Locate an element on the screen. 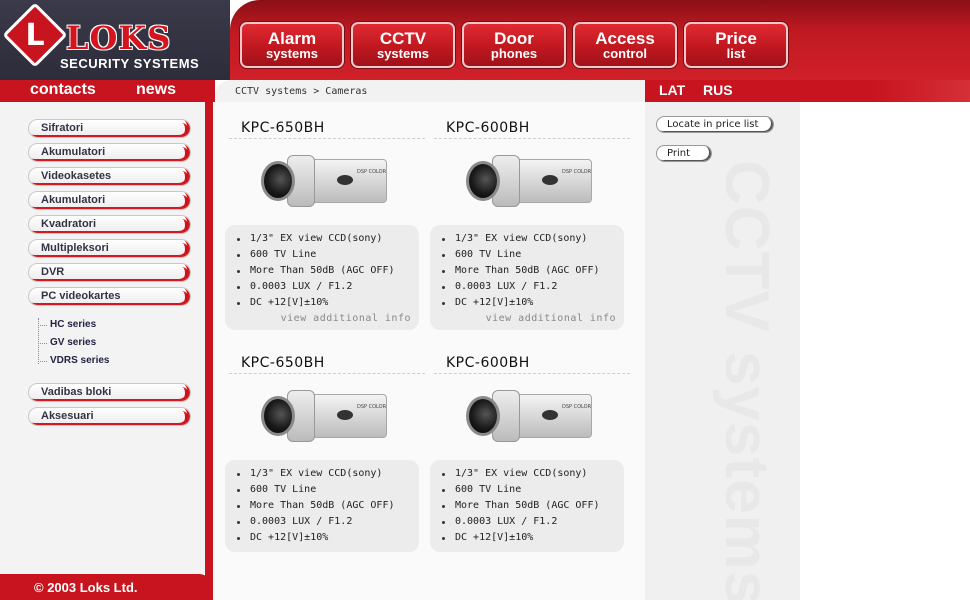 This screenshot has height=600, width=970. nav-label: Alarm is located at coordinates (292, 38).